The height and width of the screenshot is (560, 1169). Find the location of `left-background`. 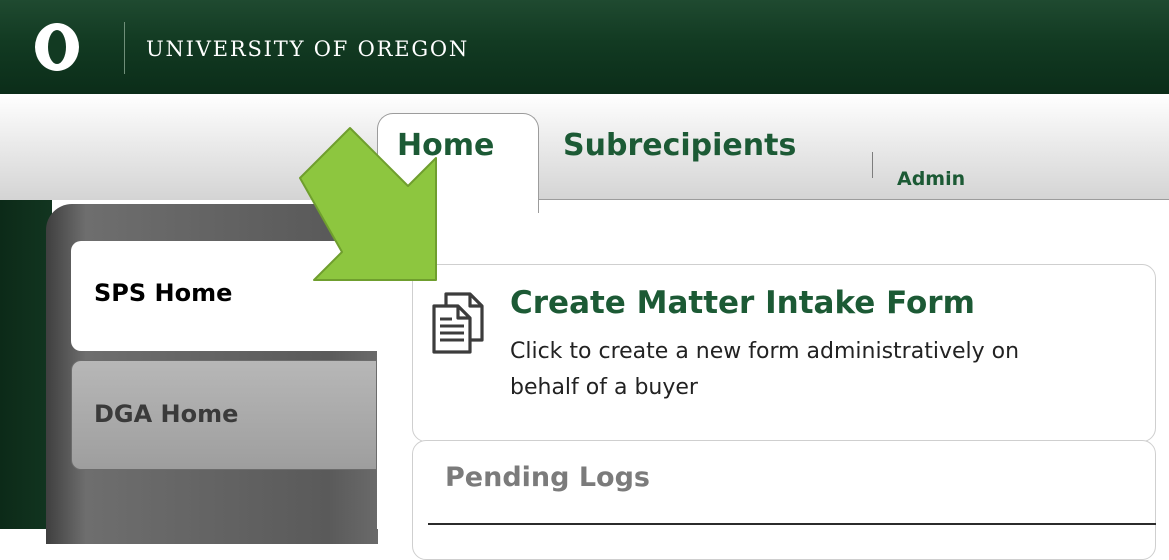

left-background is located at coordinates (26, 364).